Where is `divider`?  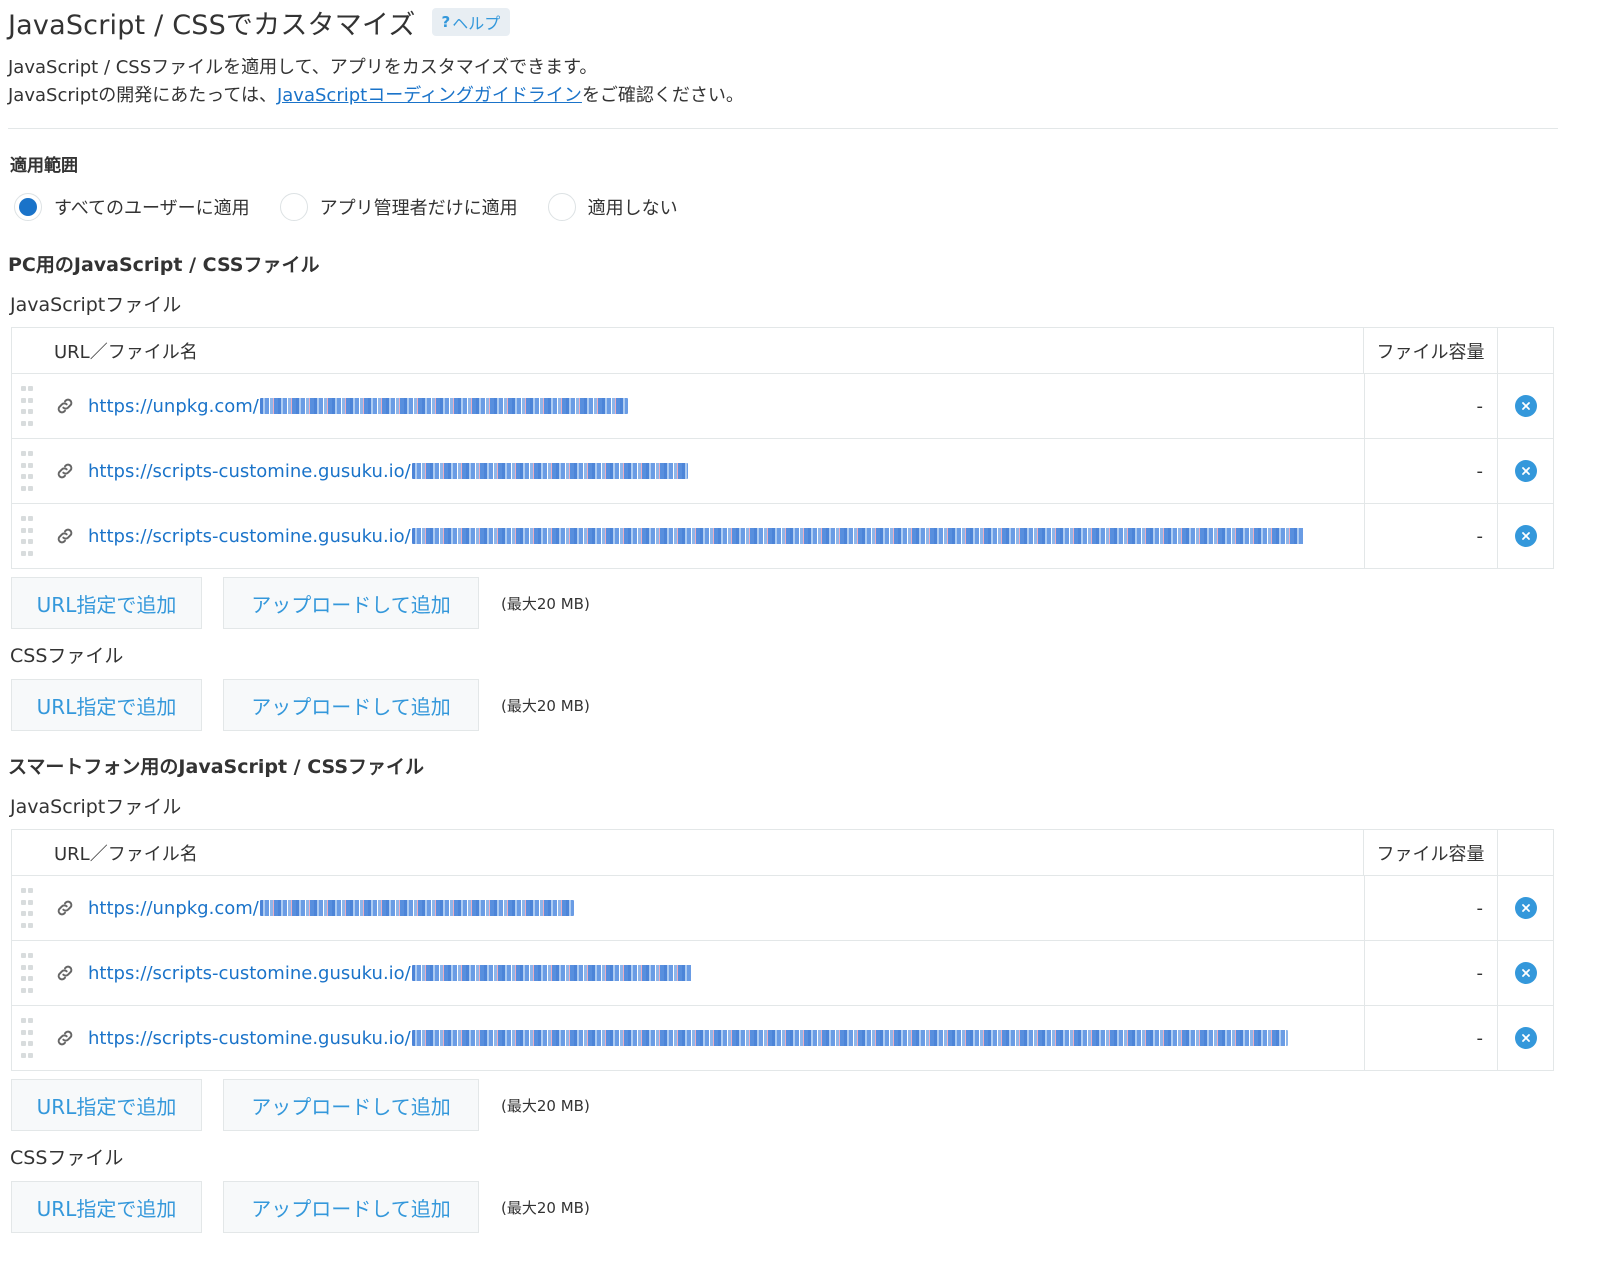
divider is located at coordinates (783, 128).